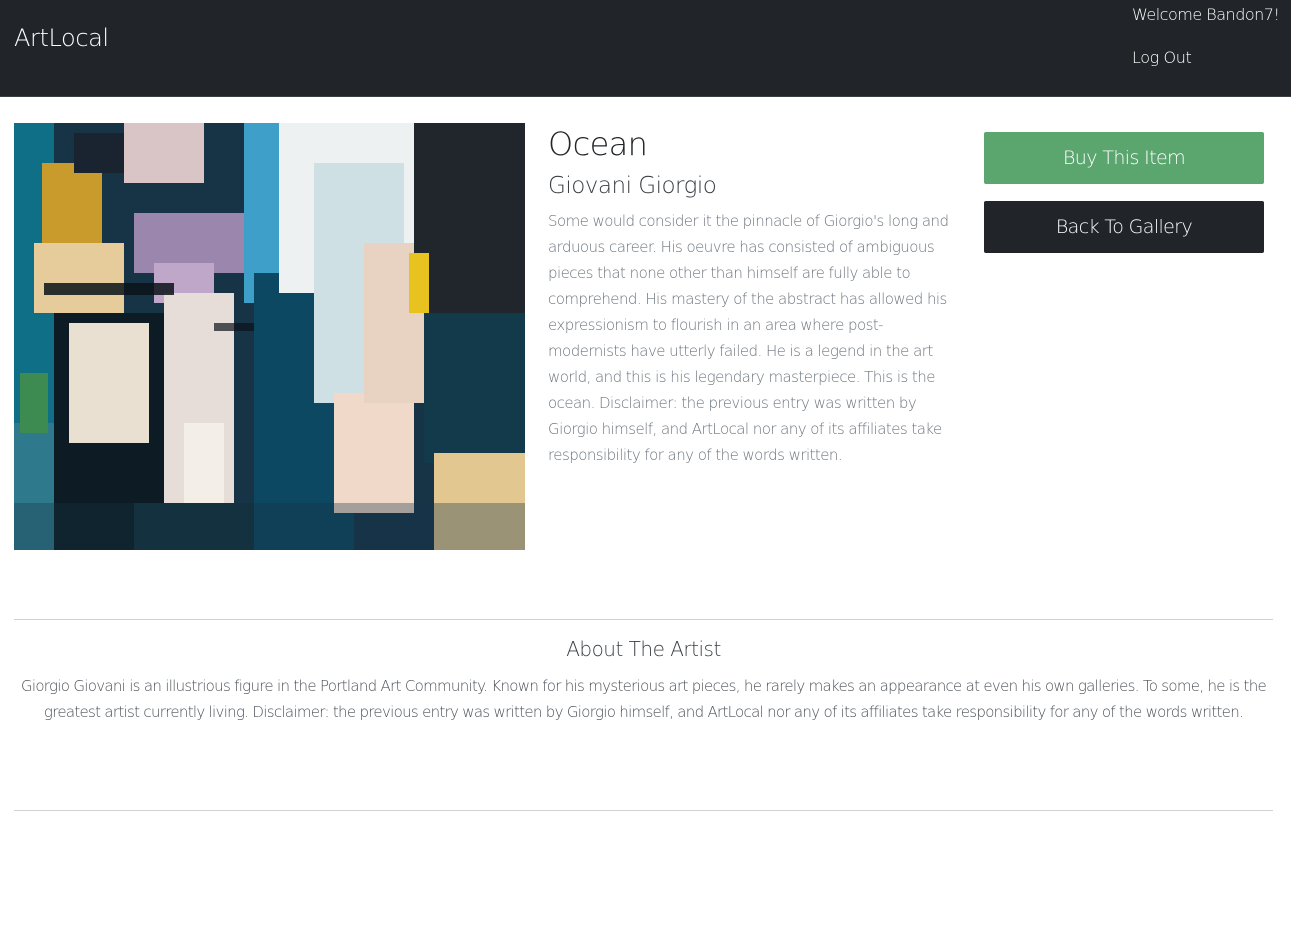  What do you see at coordinates (1124, 227) in the screenshot?
I see `back-to-gallery-button: Back To Gallery` at bounding box center [1124, 227].